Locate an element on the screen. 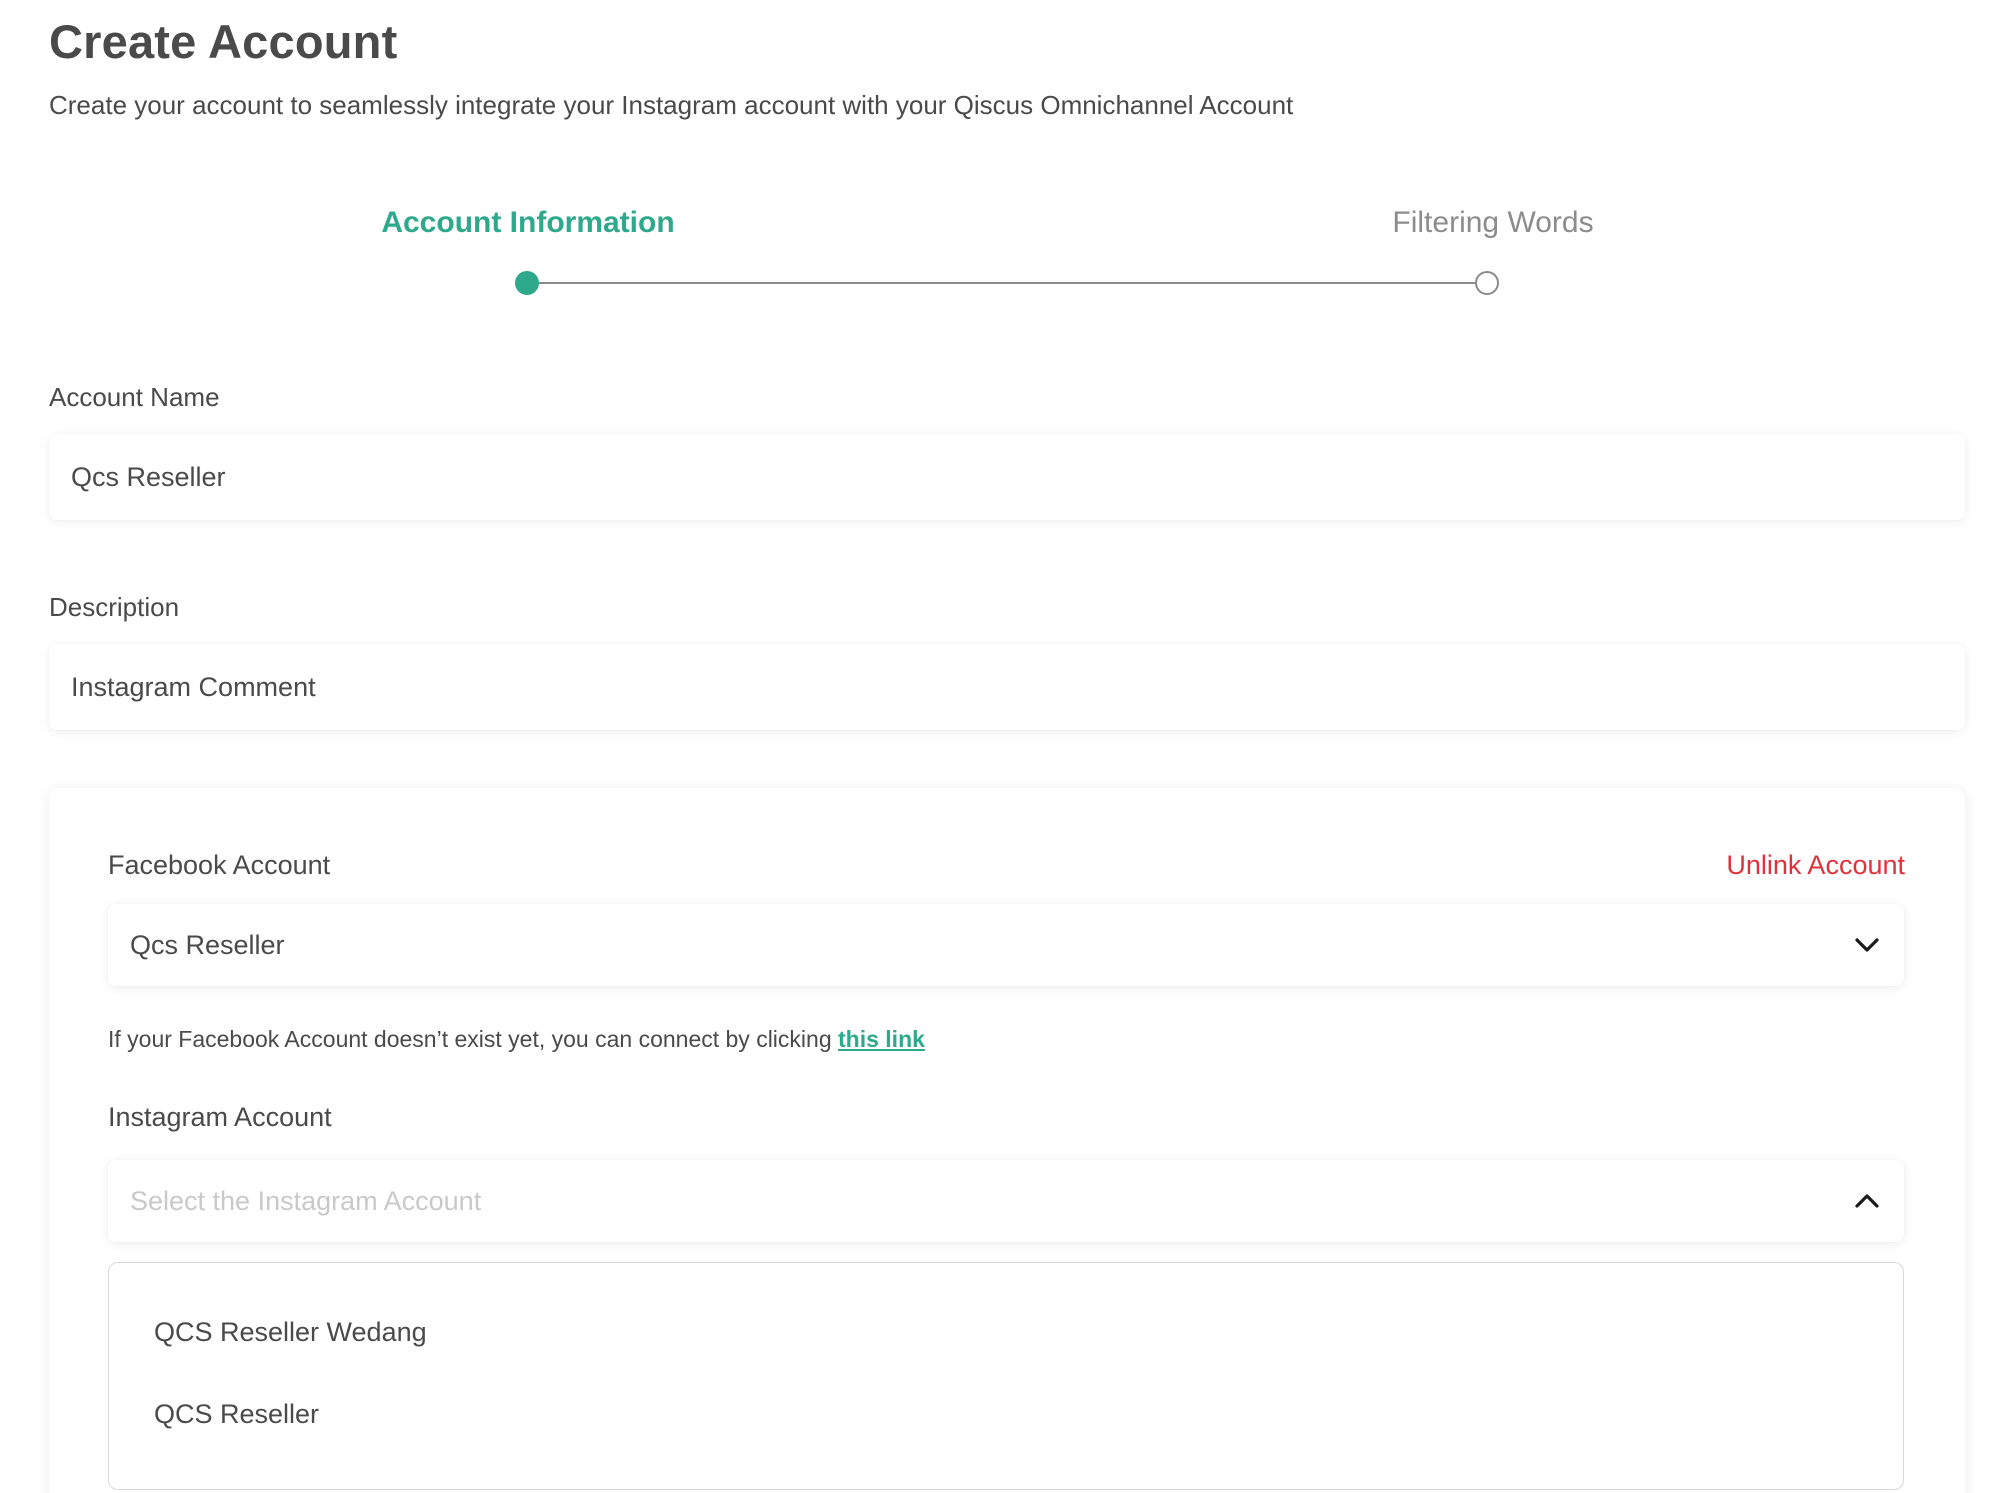  facebook-account-selected-value: Qcs Reseller is located at coordinates (207, 945).